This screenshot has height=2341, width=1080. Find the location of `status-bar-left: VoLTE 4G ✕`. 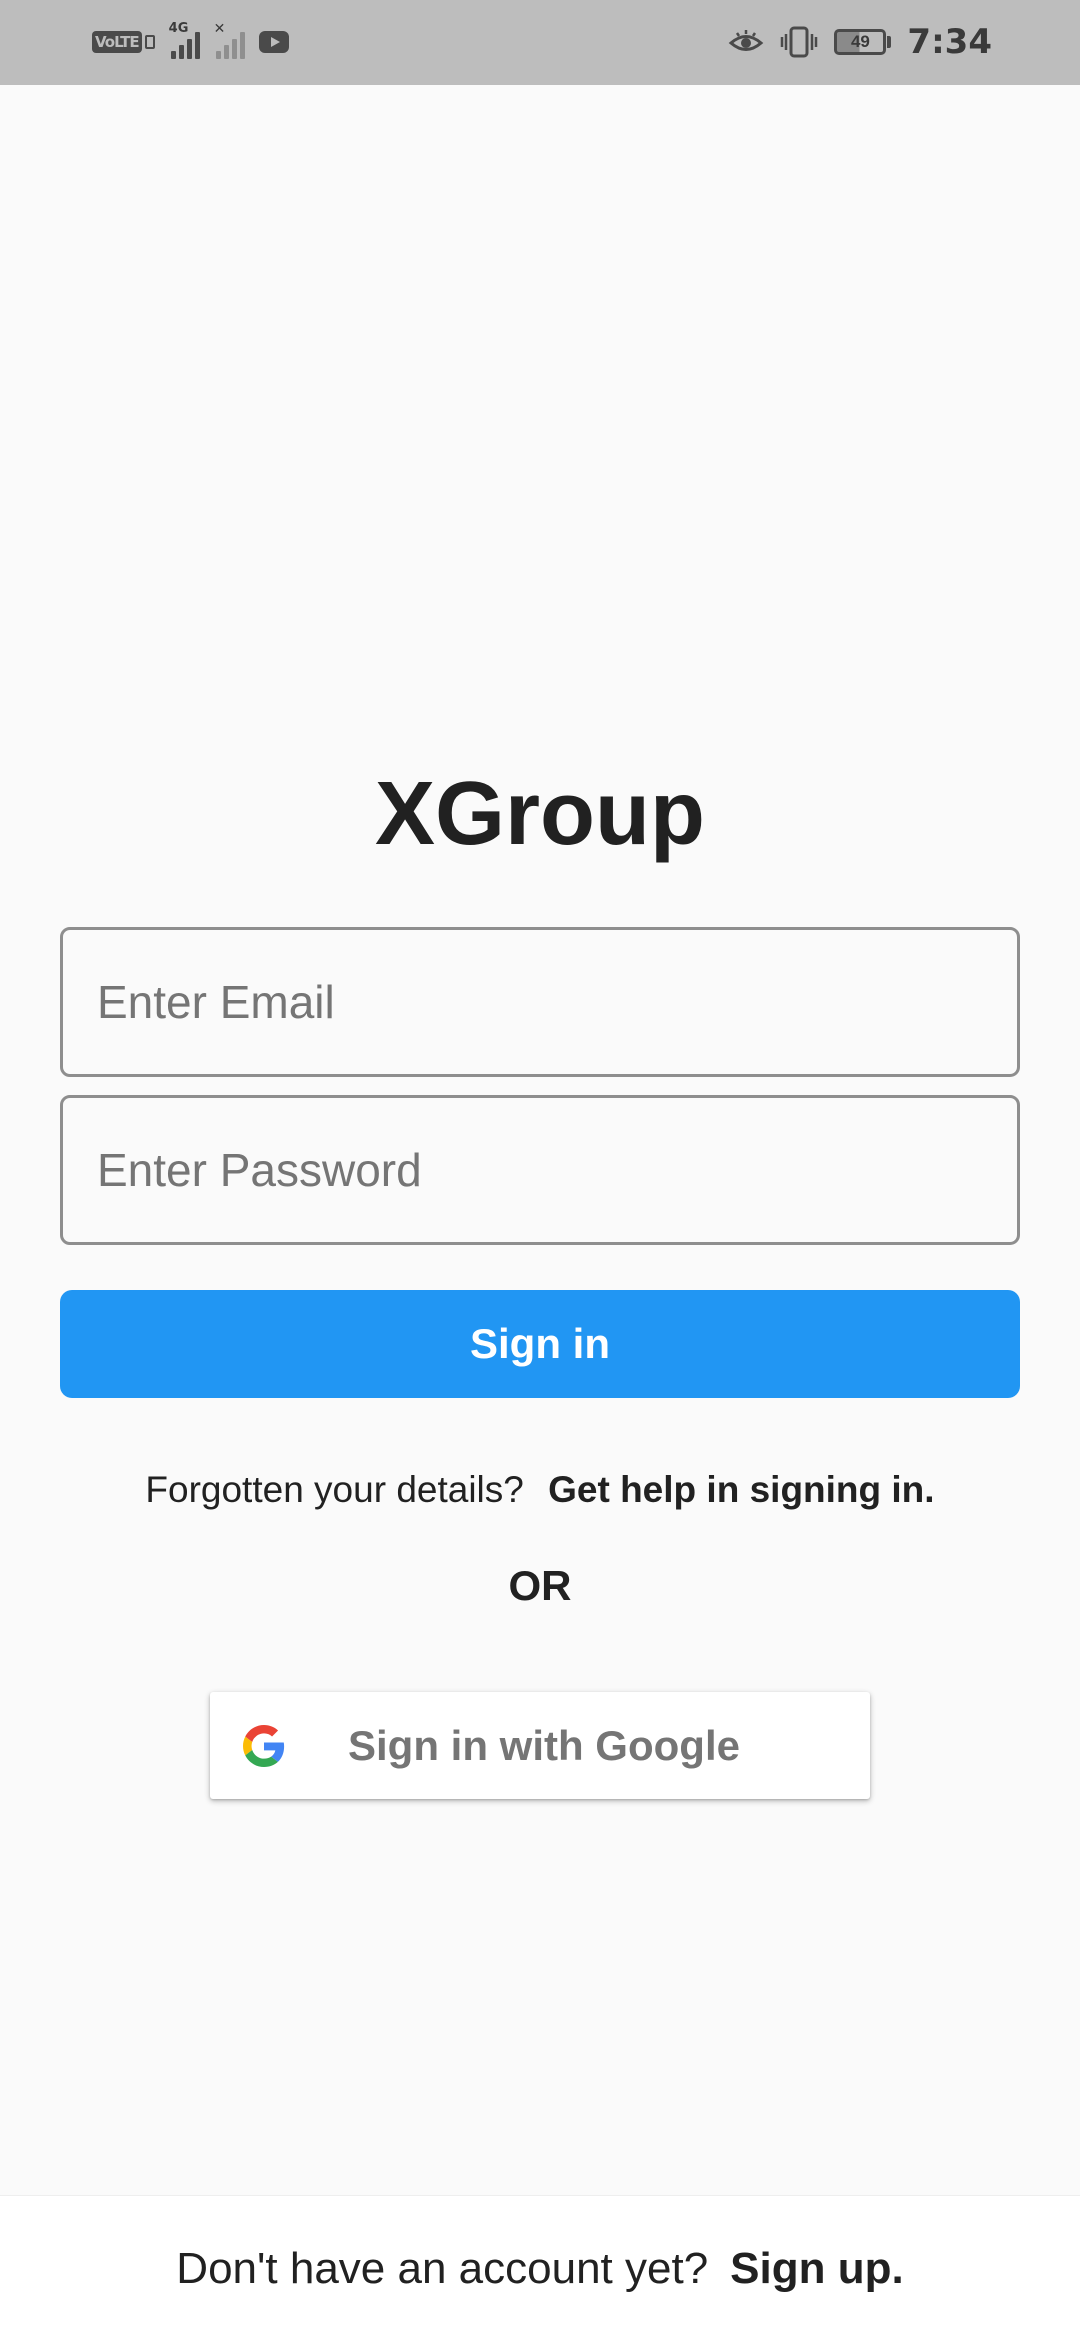

status-bar-left: VoLTE 4G ✕ is located at coordinates (190, 41).